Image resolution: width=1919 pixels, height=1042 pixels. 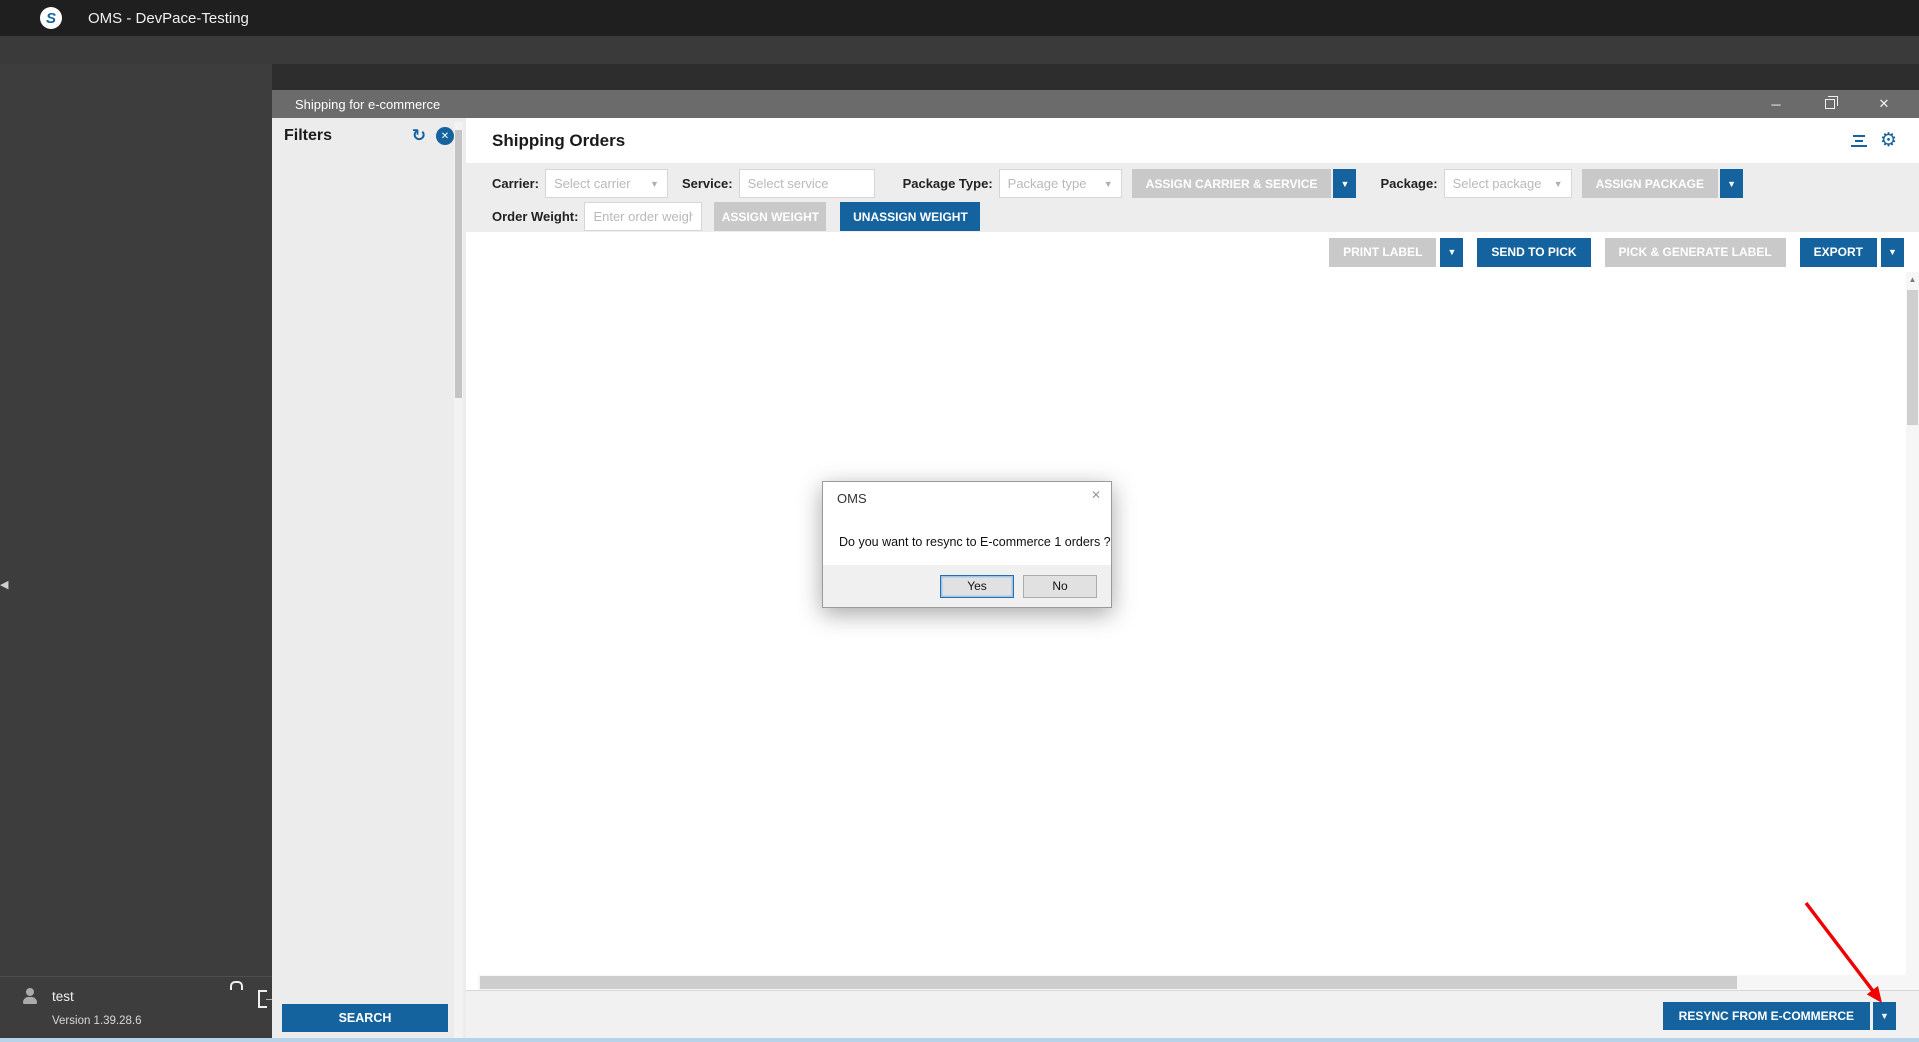 What do you see at coordinates (806, 183) in the screenshot?
I see `service-input` at bounding box center [806, 183].